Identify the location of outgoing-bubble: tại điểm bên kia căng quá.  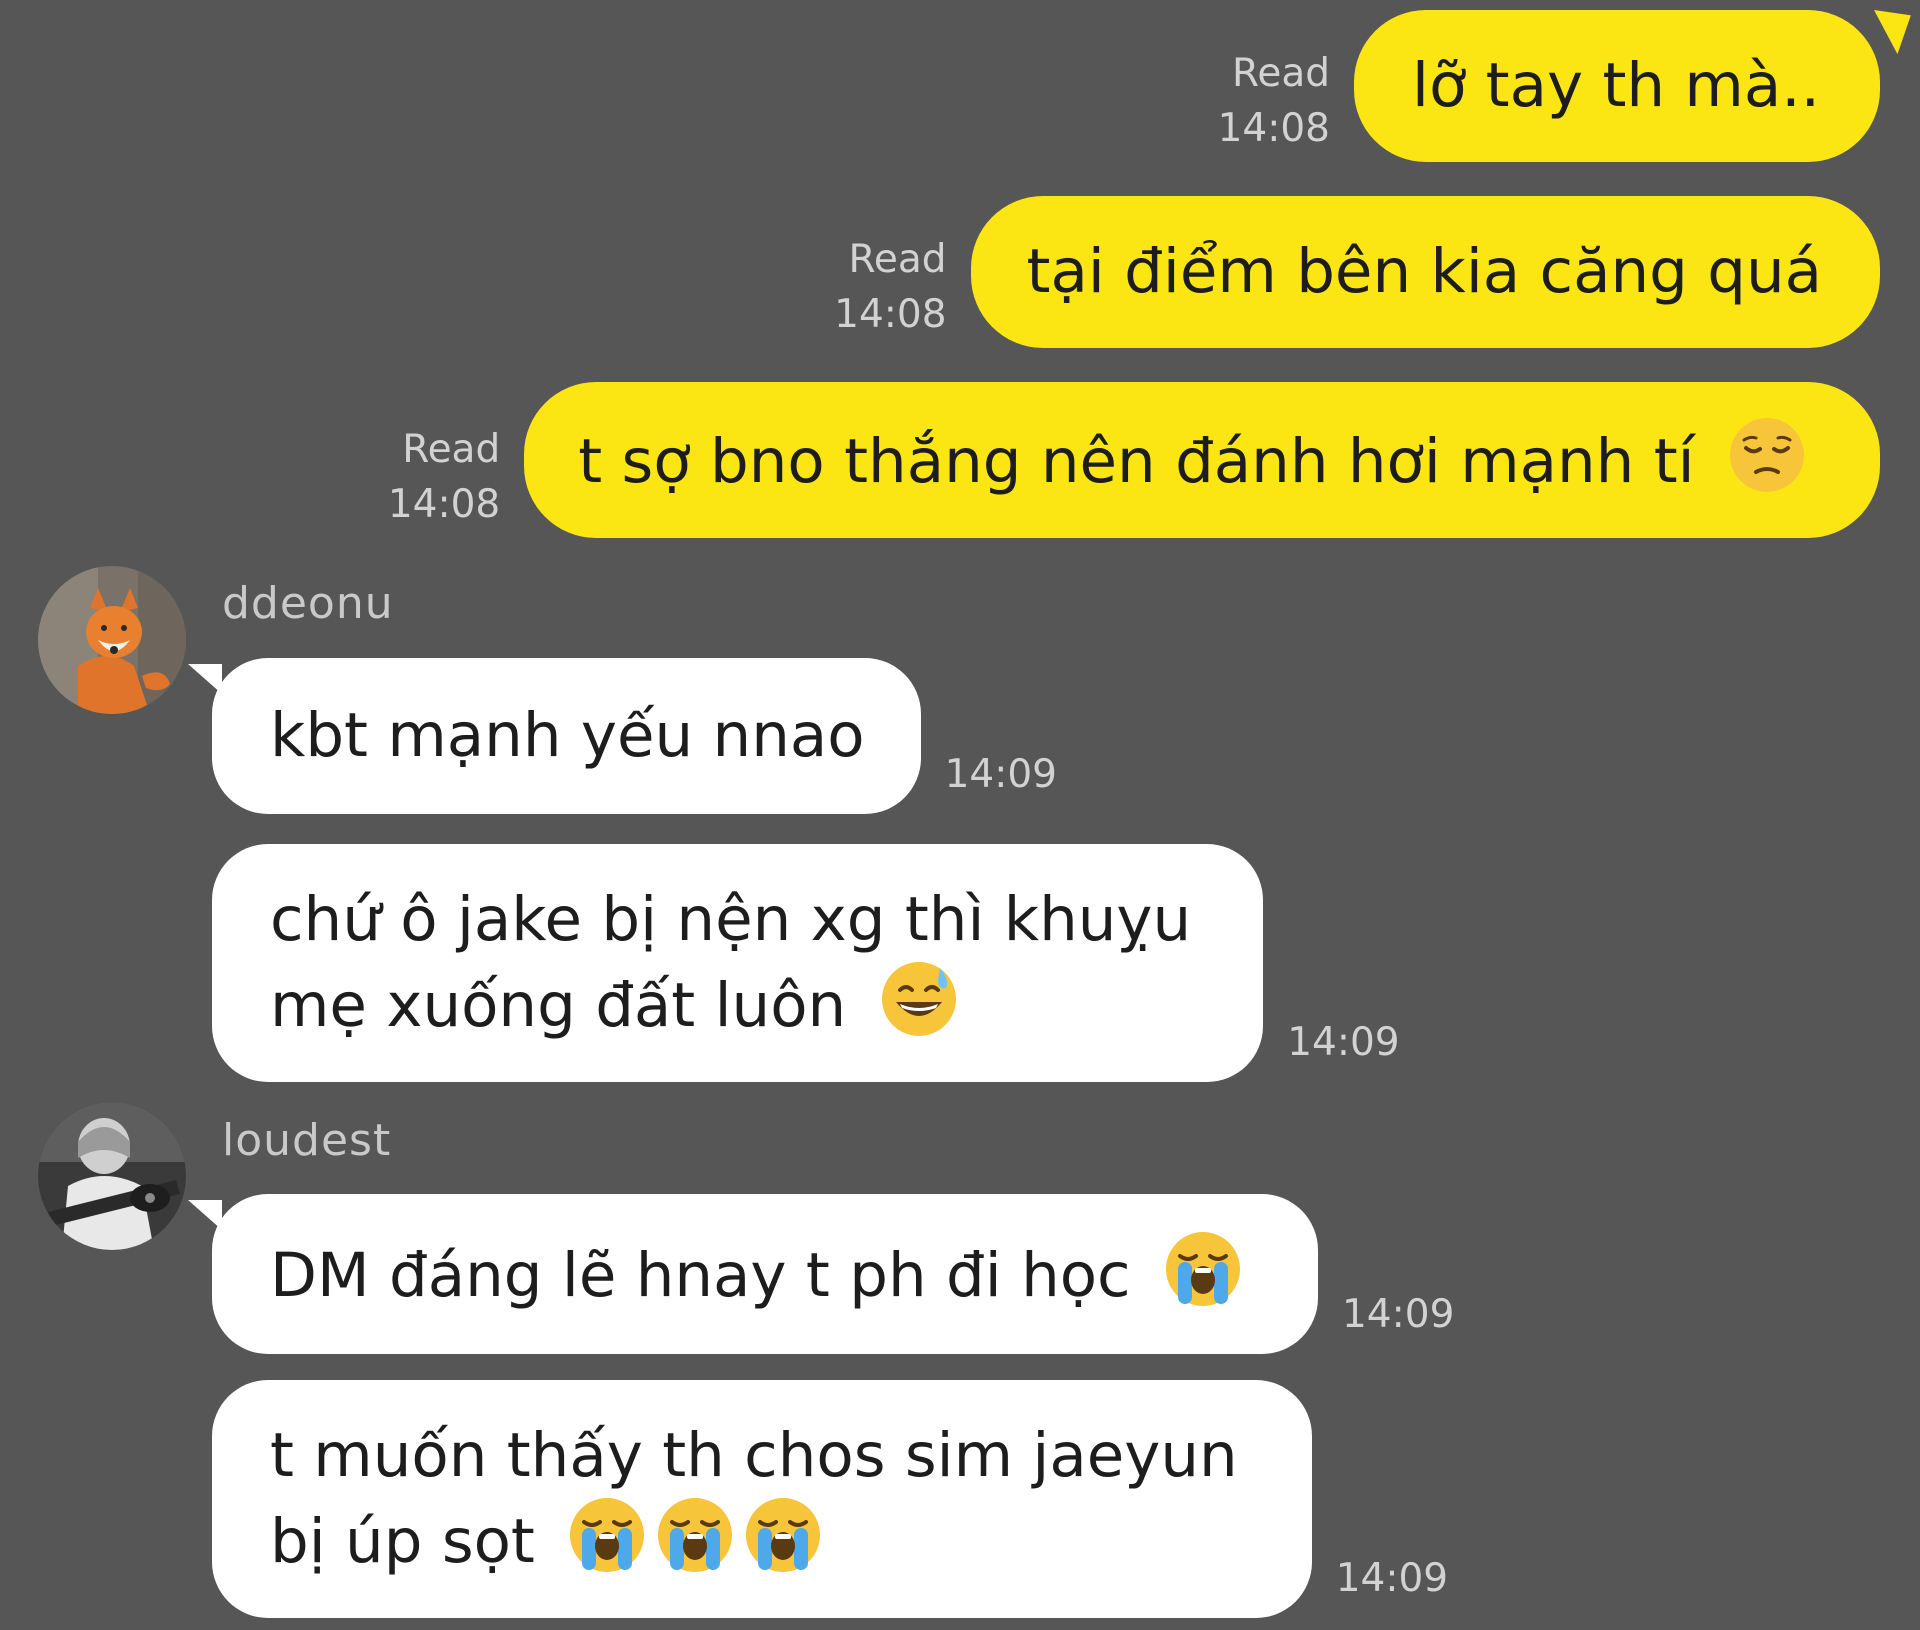
(1425, 272).